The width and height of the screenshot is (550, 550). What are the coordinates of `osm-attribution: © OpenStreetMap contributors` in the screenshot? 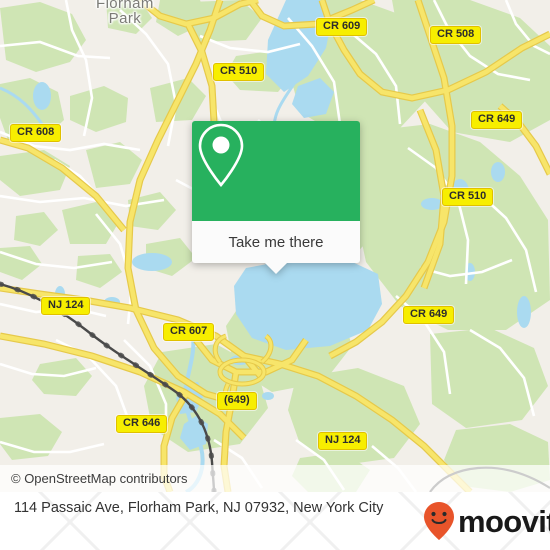 It's located at (99, 478).